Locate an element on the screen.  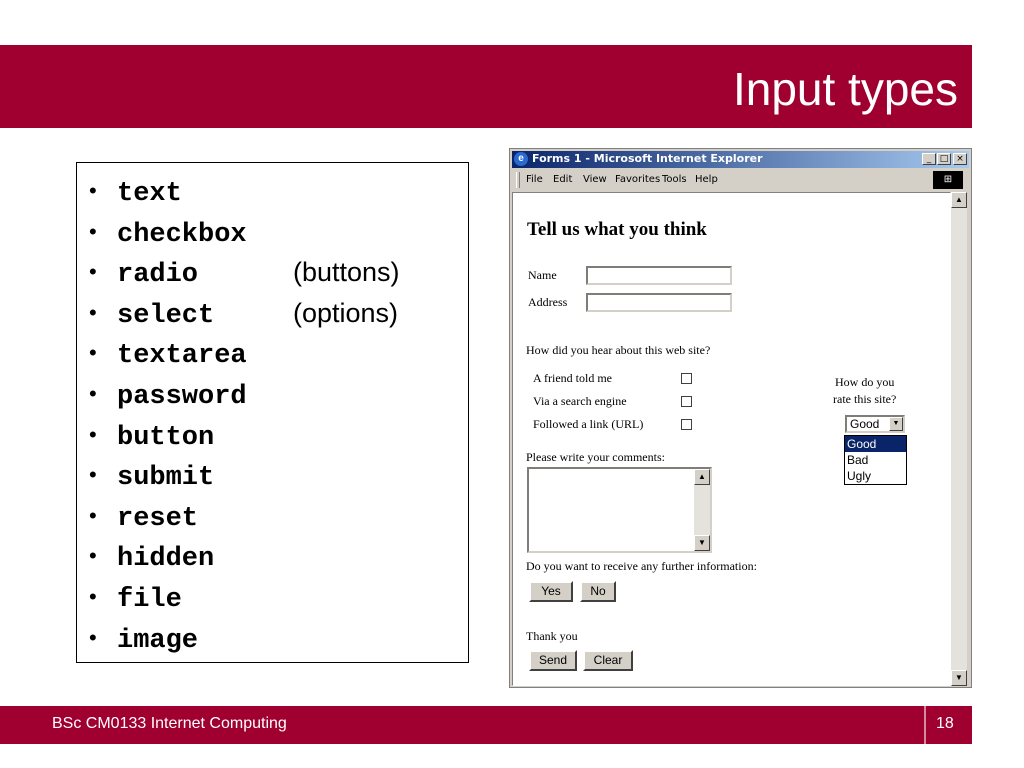
list-item: • submit is located at coordinates (278, 475).